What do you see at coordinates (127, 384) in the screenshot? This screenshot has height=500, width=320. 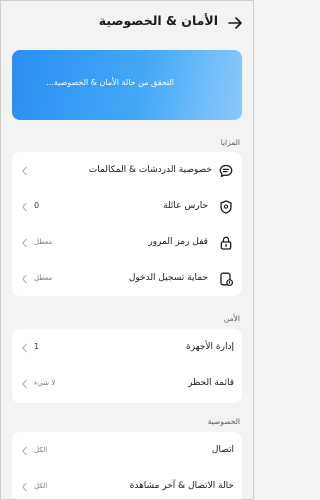 I see `row-block-list: قائمة الحظر لا شيء` at bounding box center [127, 384].